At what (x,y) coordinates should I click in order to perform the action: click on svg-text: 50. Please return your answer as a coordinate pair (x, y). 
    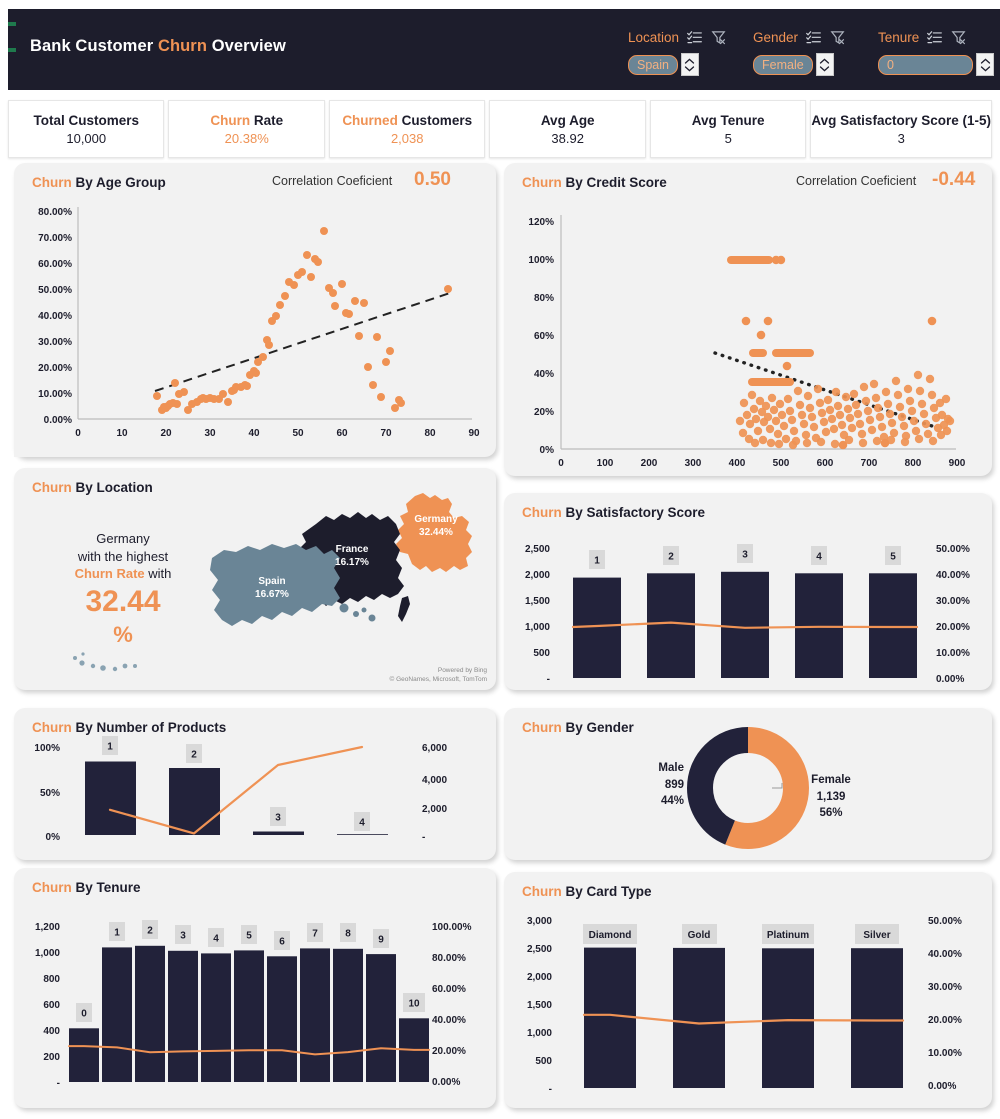
    Looking at the image, I should click on (298, 433).